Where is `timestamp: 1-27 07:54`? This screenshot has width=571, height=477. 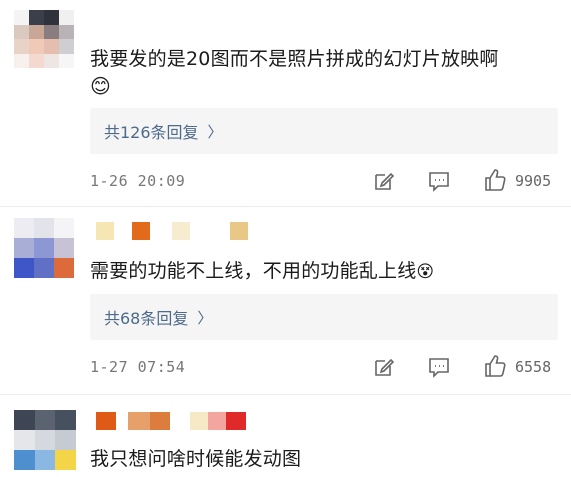 timestamp: 1-27 07:54 is located at coordinates (138, 367).